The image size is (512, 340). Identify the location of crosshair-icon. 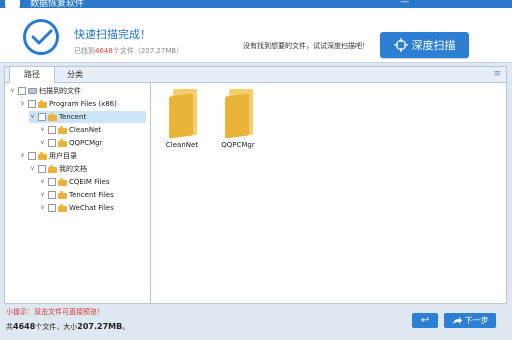
(400, 45).